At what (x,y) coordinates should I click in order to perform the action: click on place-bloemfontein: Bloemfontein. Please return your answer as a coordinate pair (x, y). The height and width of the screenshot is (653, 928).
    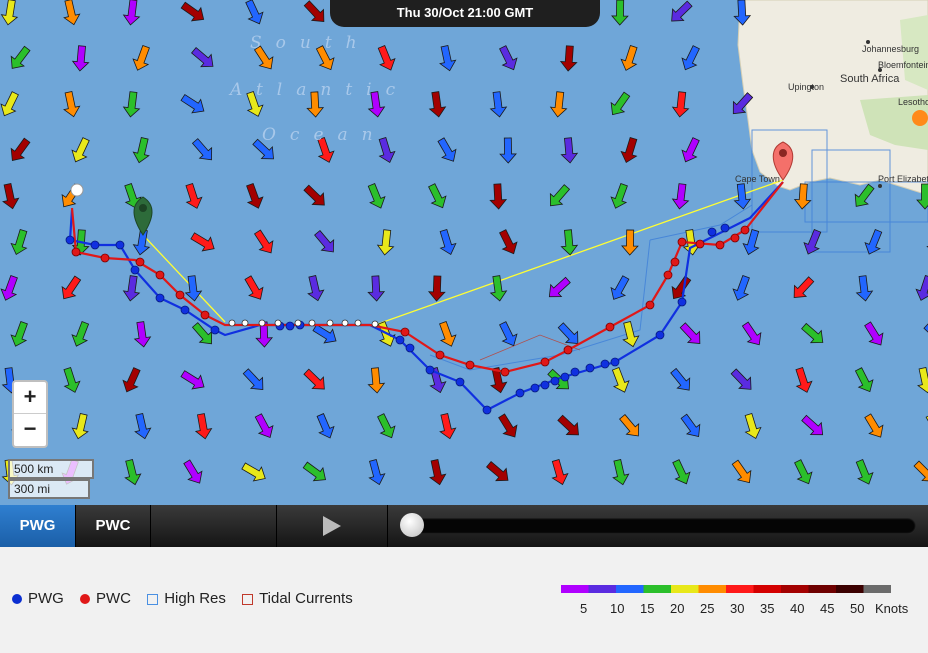
    Looking at the image, I should click on (903, 65).